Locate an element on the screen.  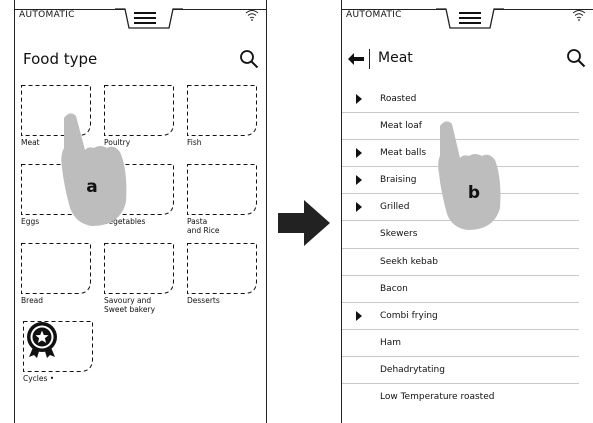
page-header: Meat is located at coordinates (467, 59).